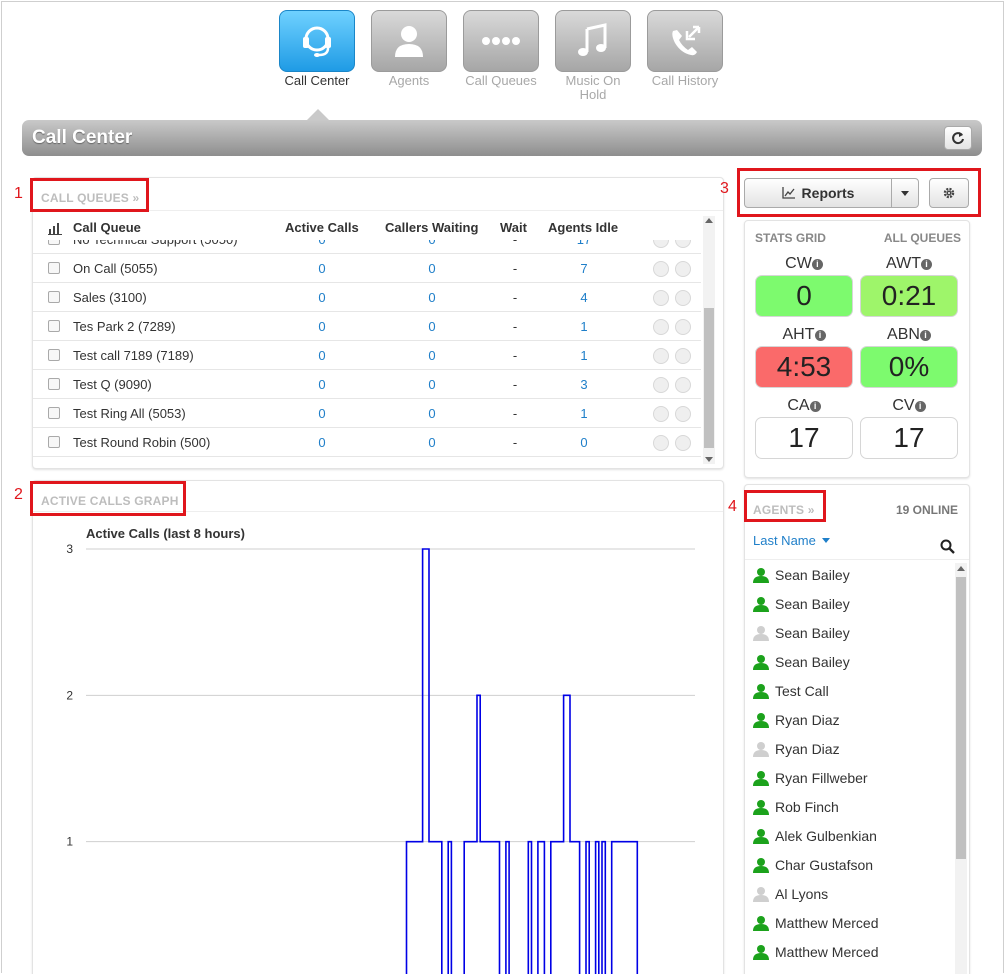  What do you see at coordinates (958, 138) in the screenshot?
I see `refresh-button` at bounding box center [958, 138].